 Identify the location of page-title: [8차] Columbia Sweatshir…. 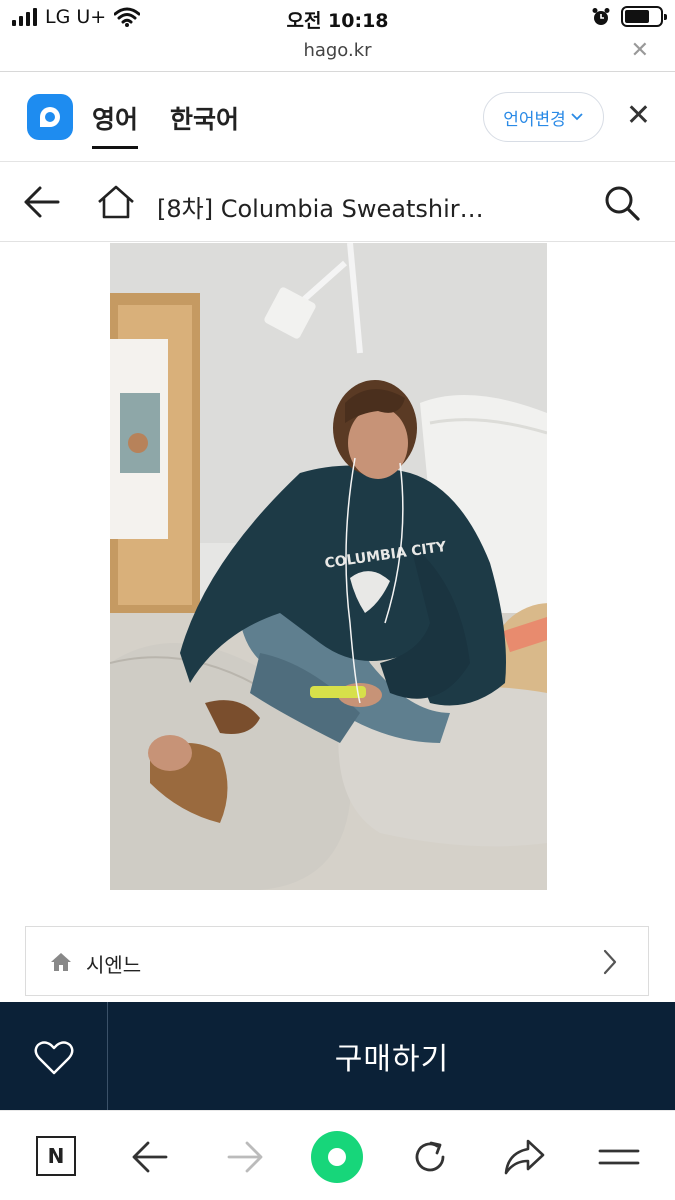
(320, 209).